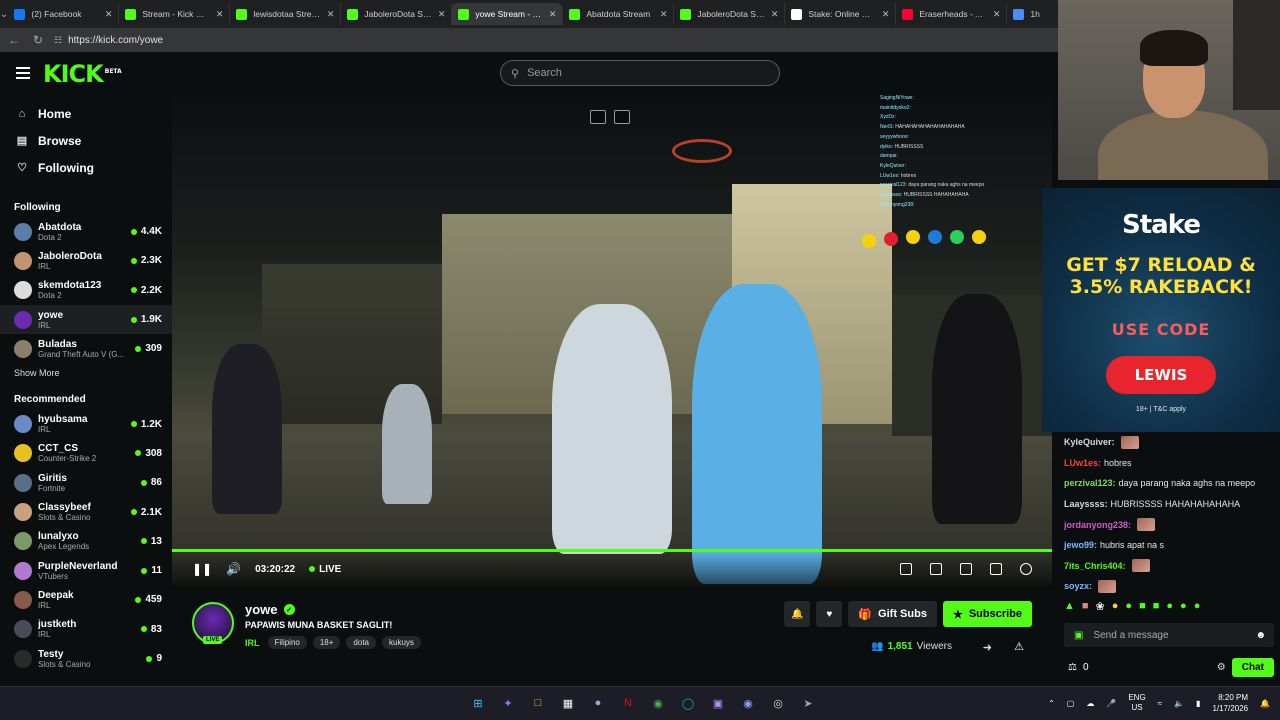 The height and width of the screenshot is (720, 1280). Describe the element at coordinates (996, 569) in the screenshot. I see `fullscreen-icon` at that location.